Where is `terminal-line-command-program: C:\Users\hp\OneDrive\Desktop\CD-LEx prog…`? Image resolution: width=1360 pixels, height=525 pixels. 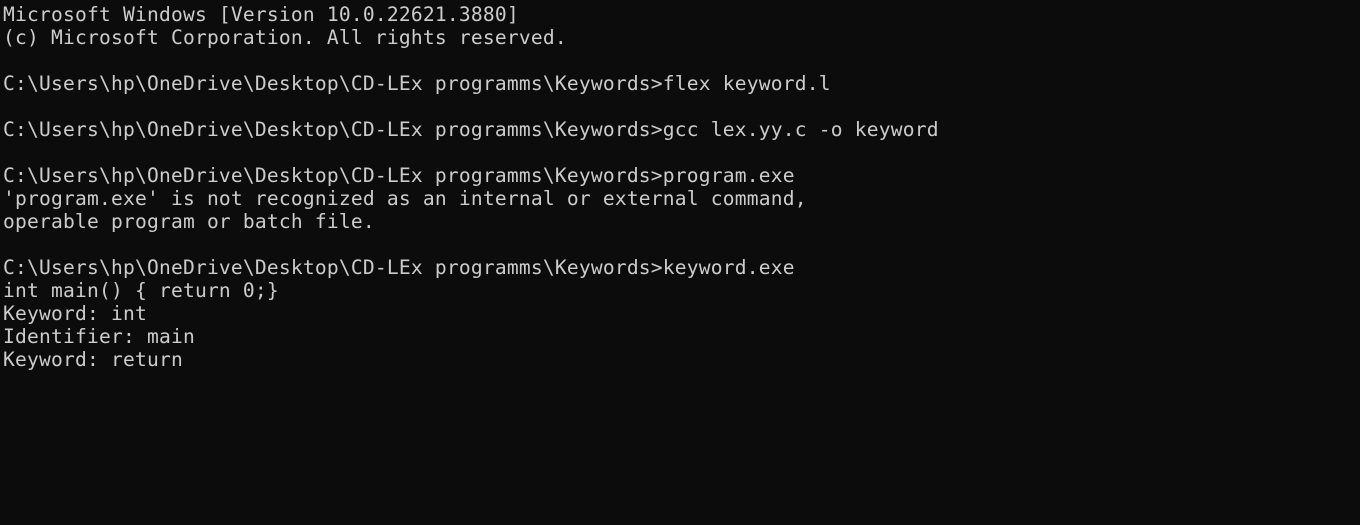
terminal-line-command-program: C:\Users\hp\OneDrive\Desktop\CD-LEx prog… is located at coordinates (399, 175).